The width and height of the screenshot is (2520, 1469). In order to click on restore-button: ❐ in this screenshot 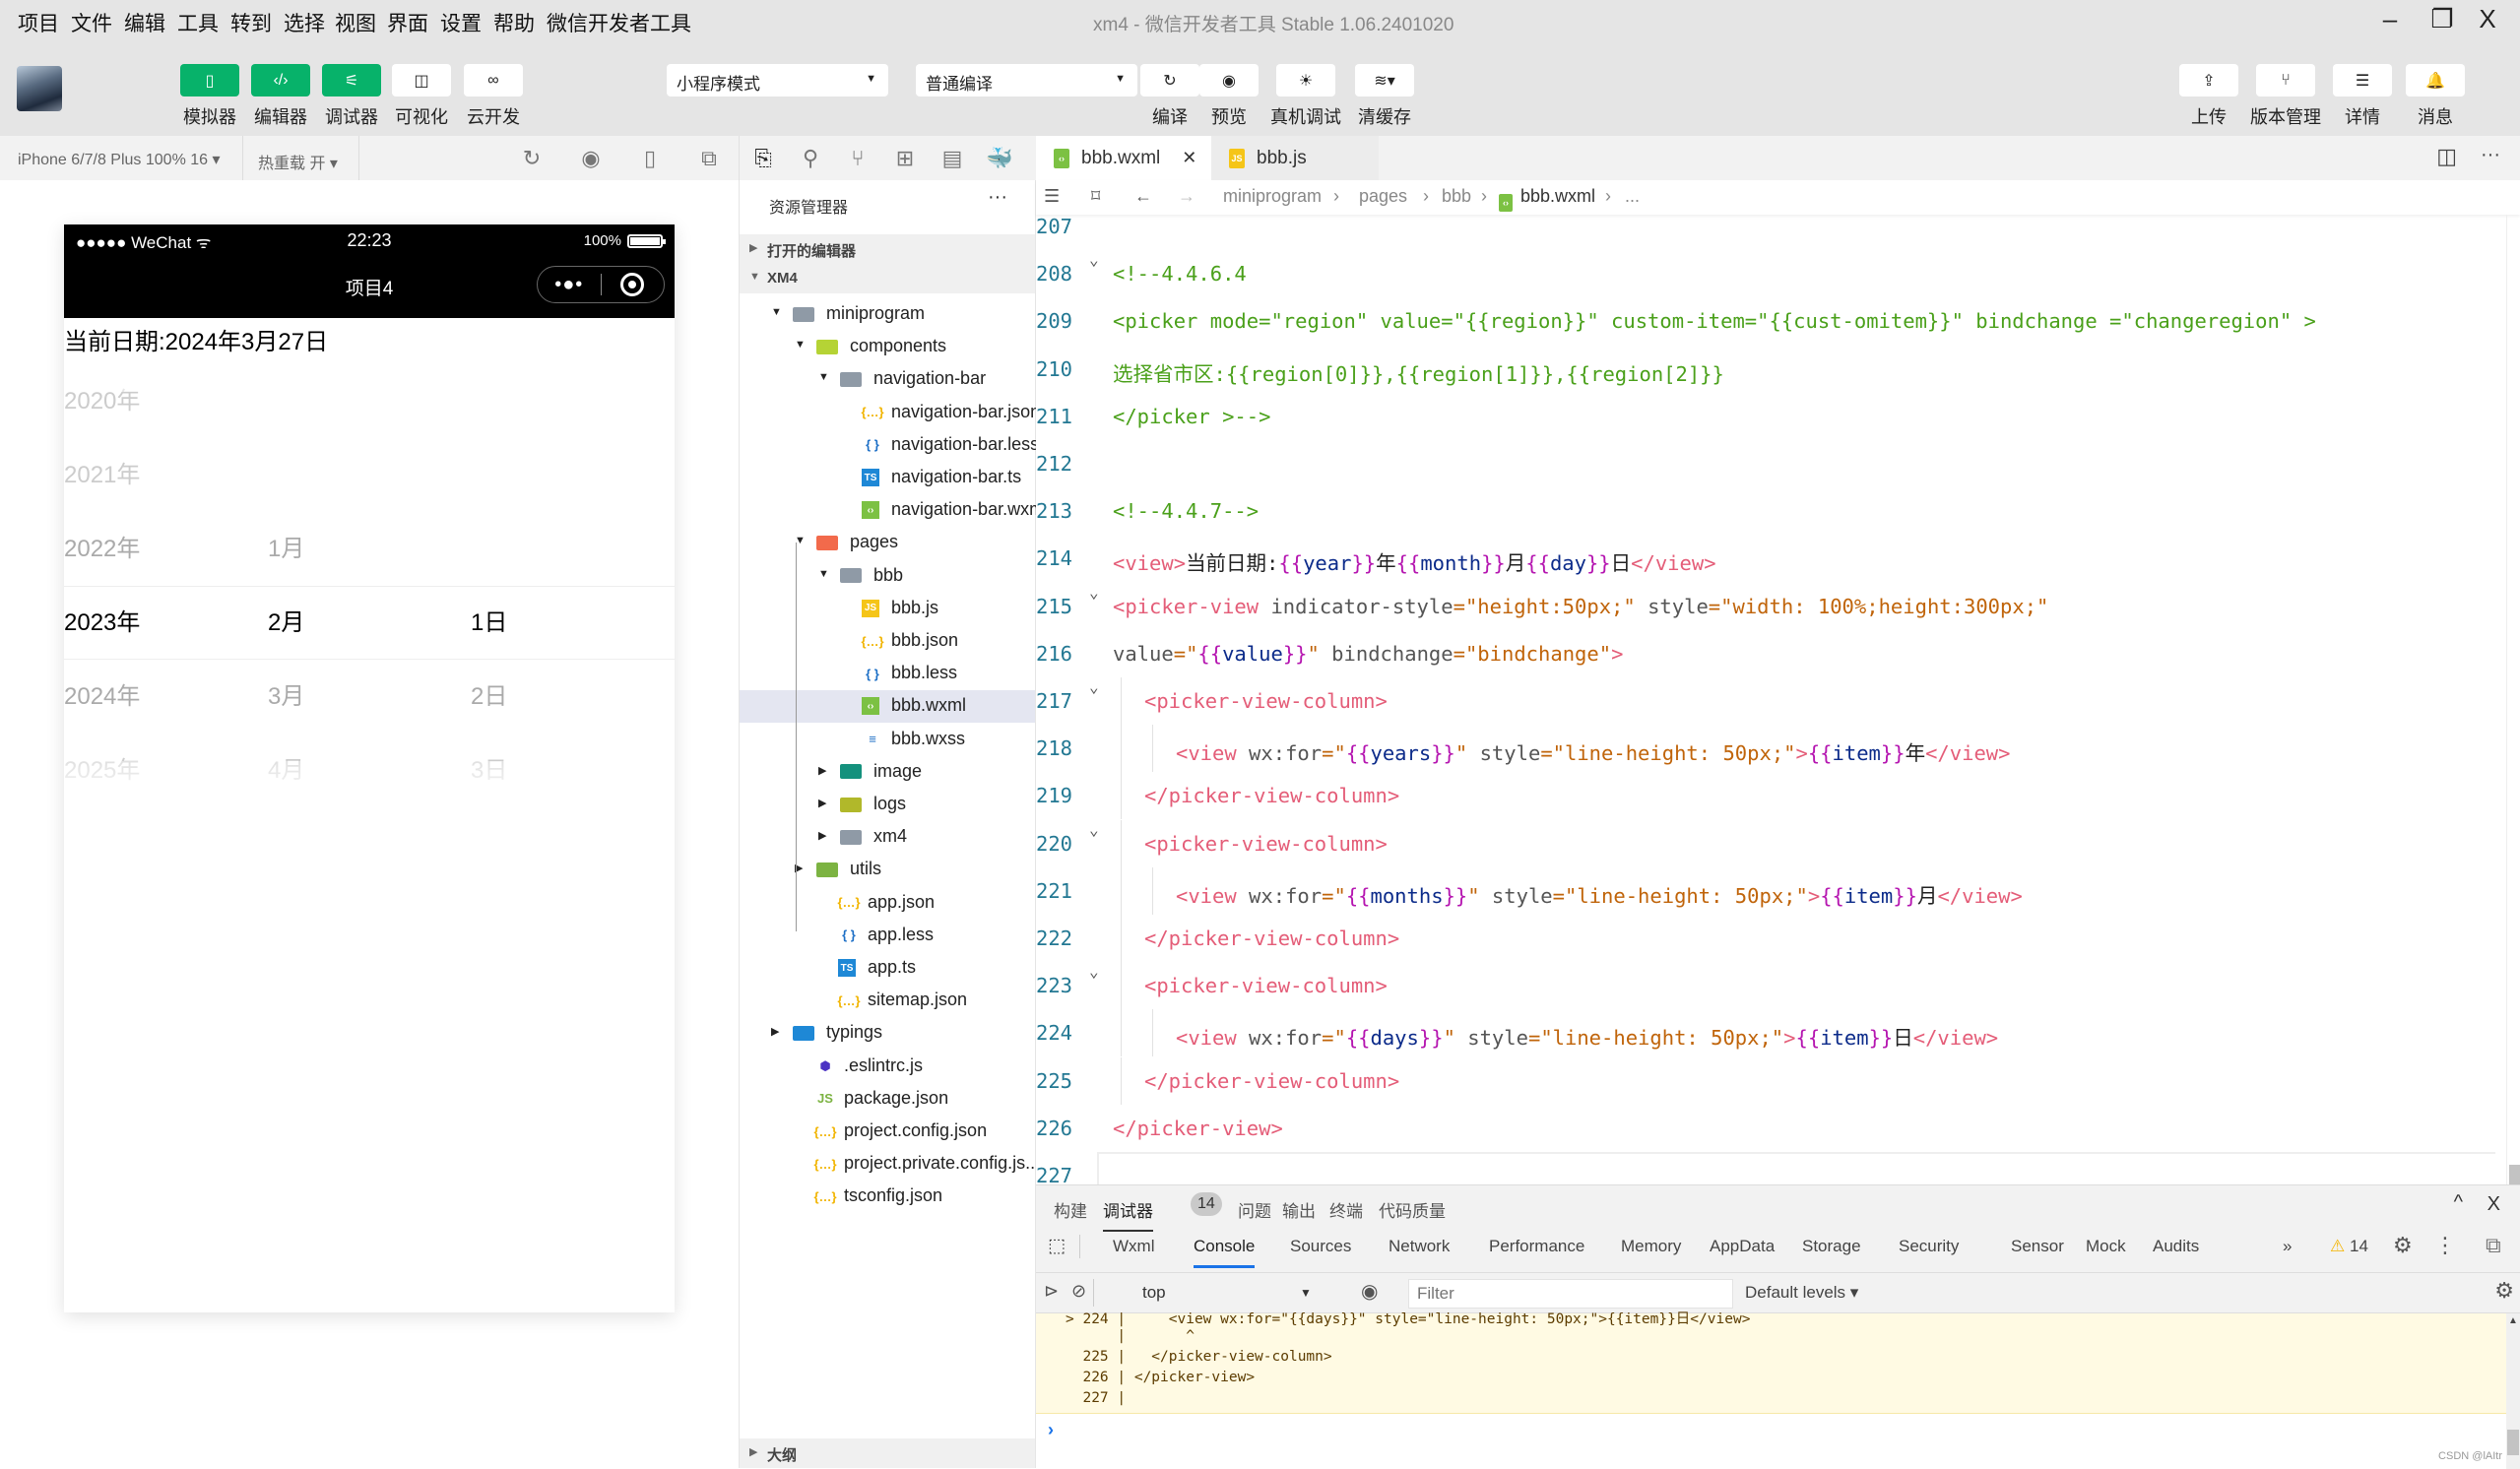, I will do `click(2442, 19)`.